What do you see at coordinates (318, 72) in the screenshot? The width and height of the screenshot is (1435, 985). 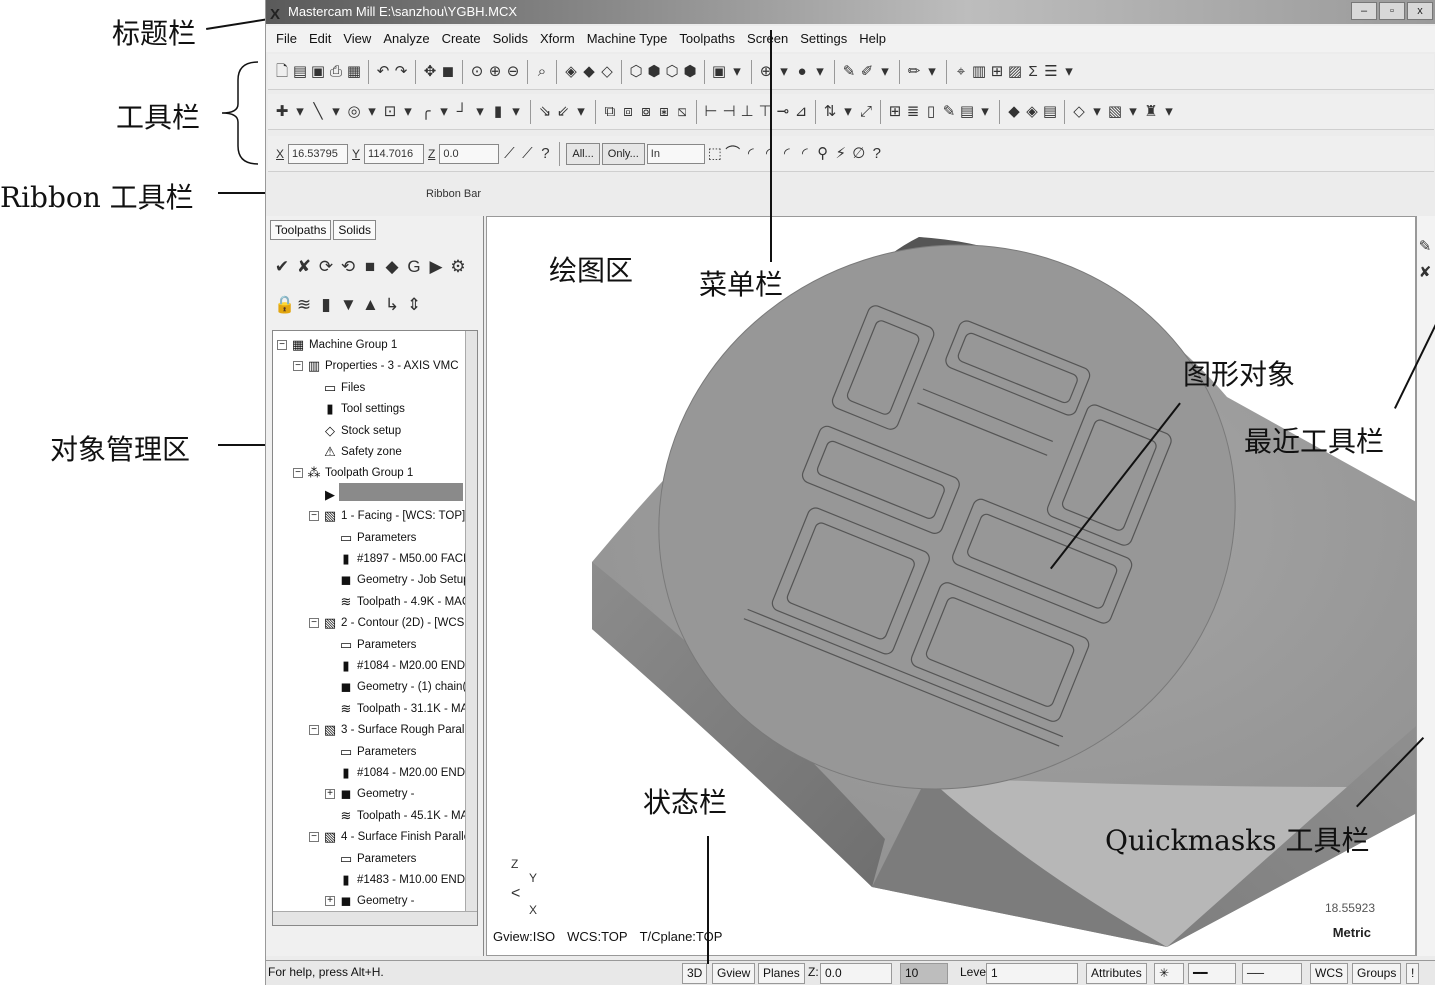 I see `save-icon: ▣` at bounding box center [318, 72].